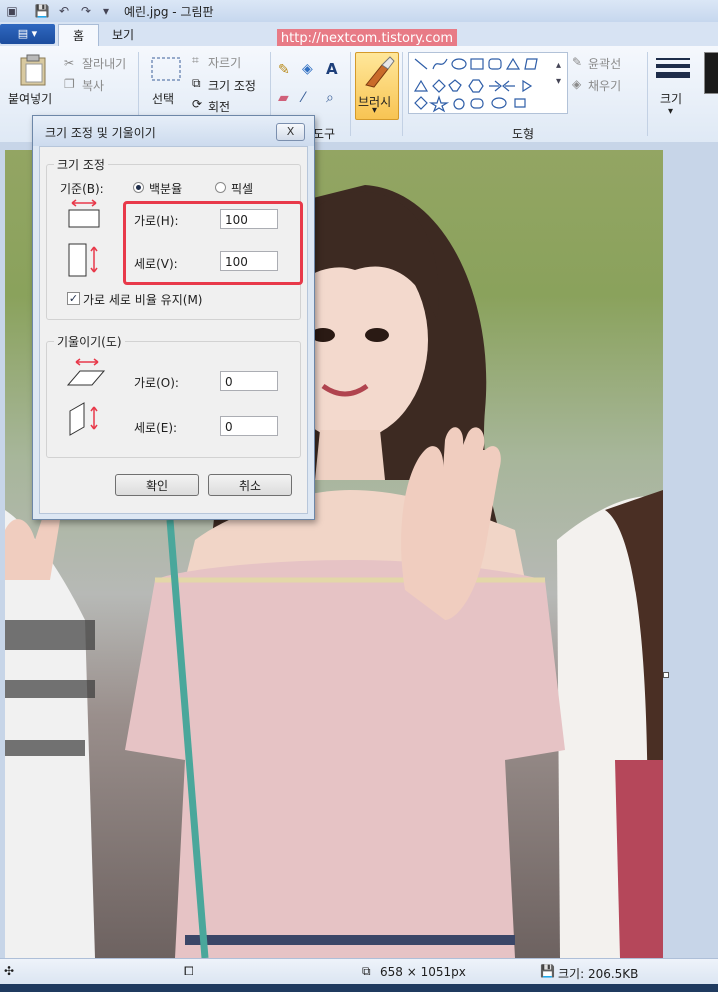  What do you see at coordinates (84, 213) in the screenshot?
I see `horizontal-resize-icon` at bounding box center [84, 213].